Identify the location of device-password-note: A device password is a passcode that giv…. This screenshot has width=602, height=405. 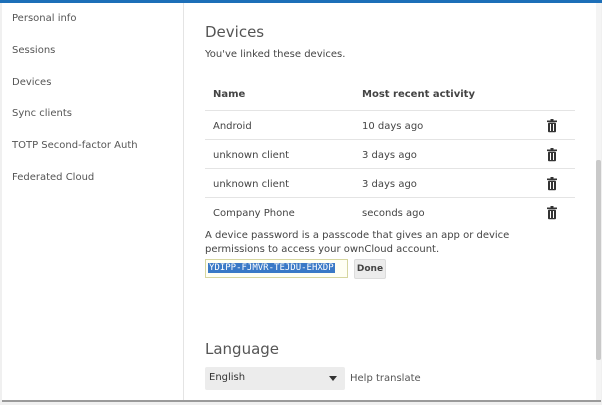
(357, 242).